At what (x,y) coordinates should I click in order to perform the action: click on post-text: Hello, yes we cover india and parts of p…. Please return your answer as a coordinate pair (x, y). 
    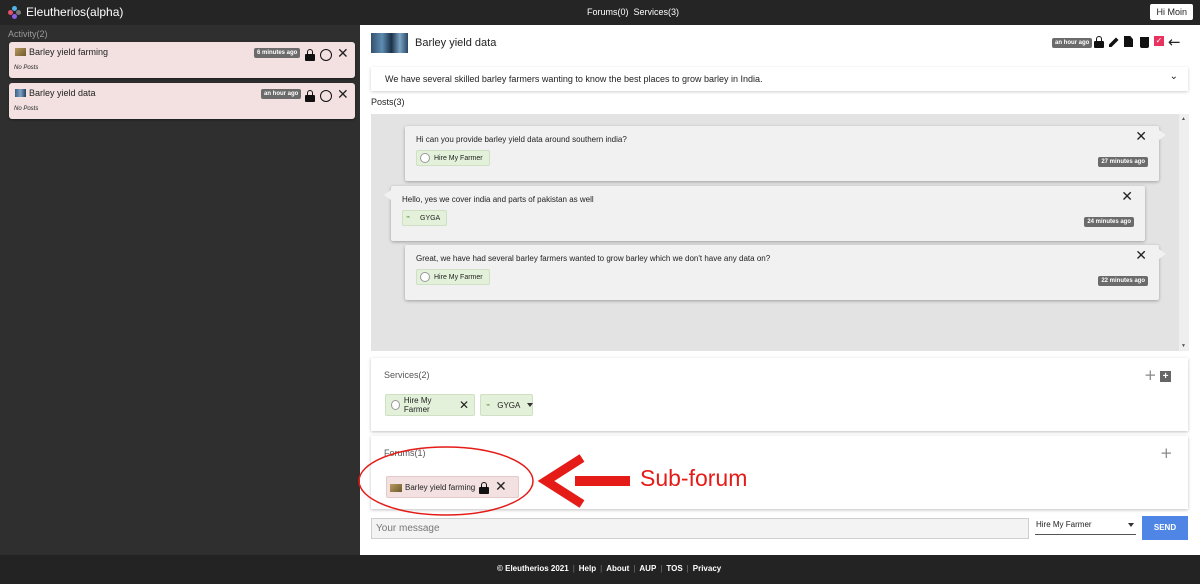
    Looking at the image, I should click on (498, 199).